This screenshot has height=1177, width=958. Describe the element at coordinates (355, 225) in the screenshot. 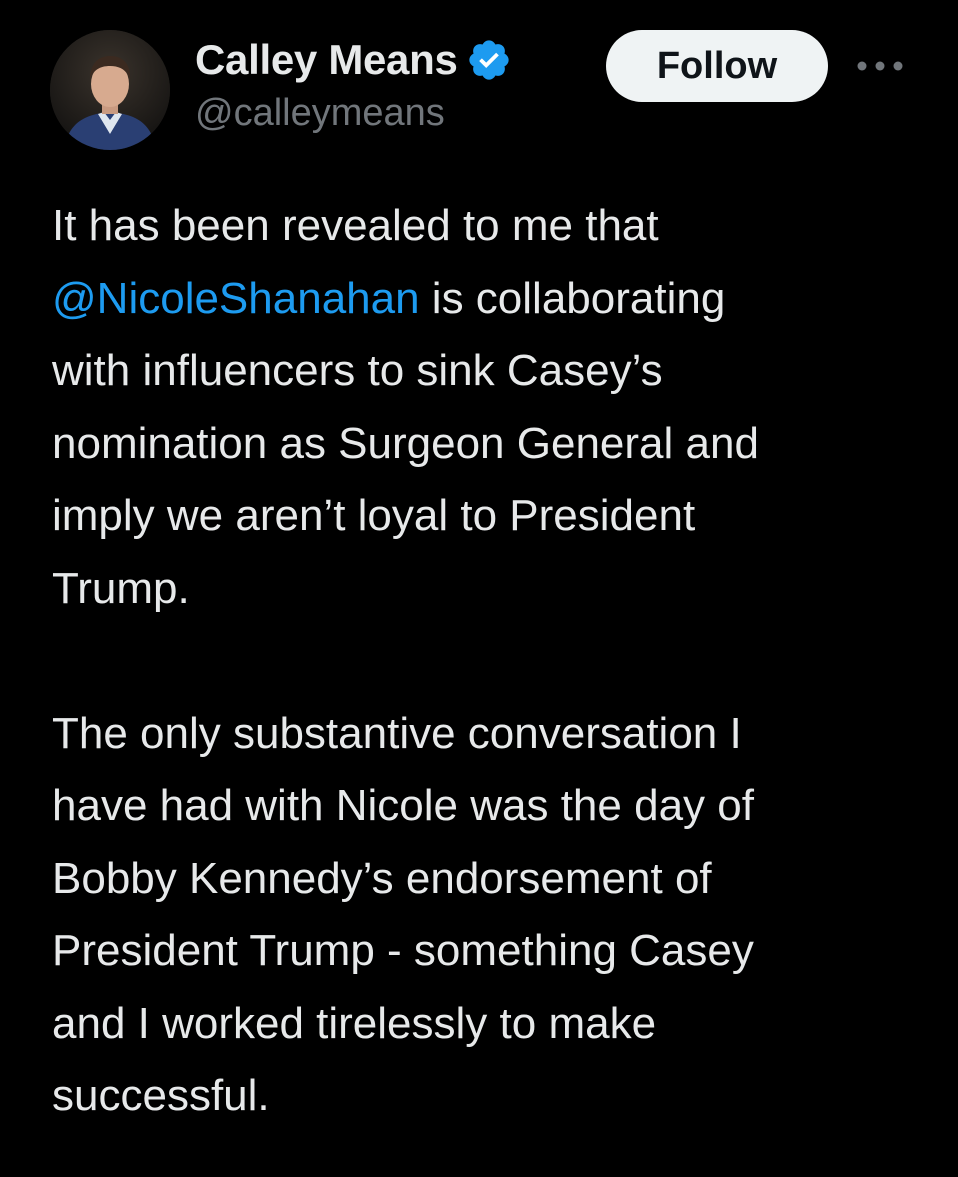

I see `tweet-text-line: It has been revealed to me that` at that location.